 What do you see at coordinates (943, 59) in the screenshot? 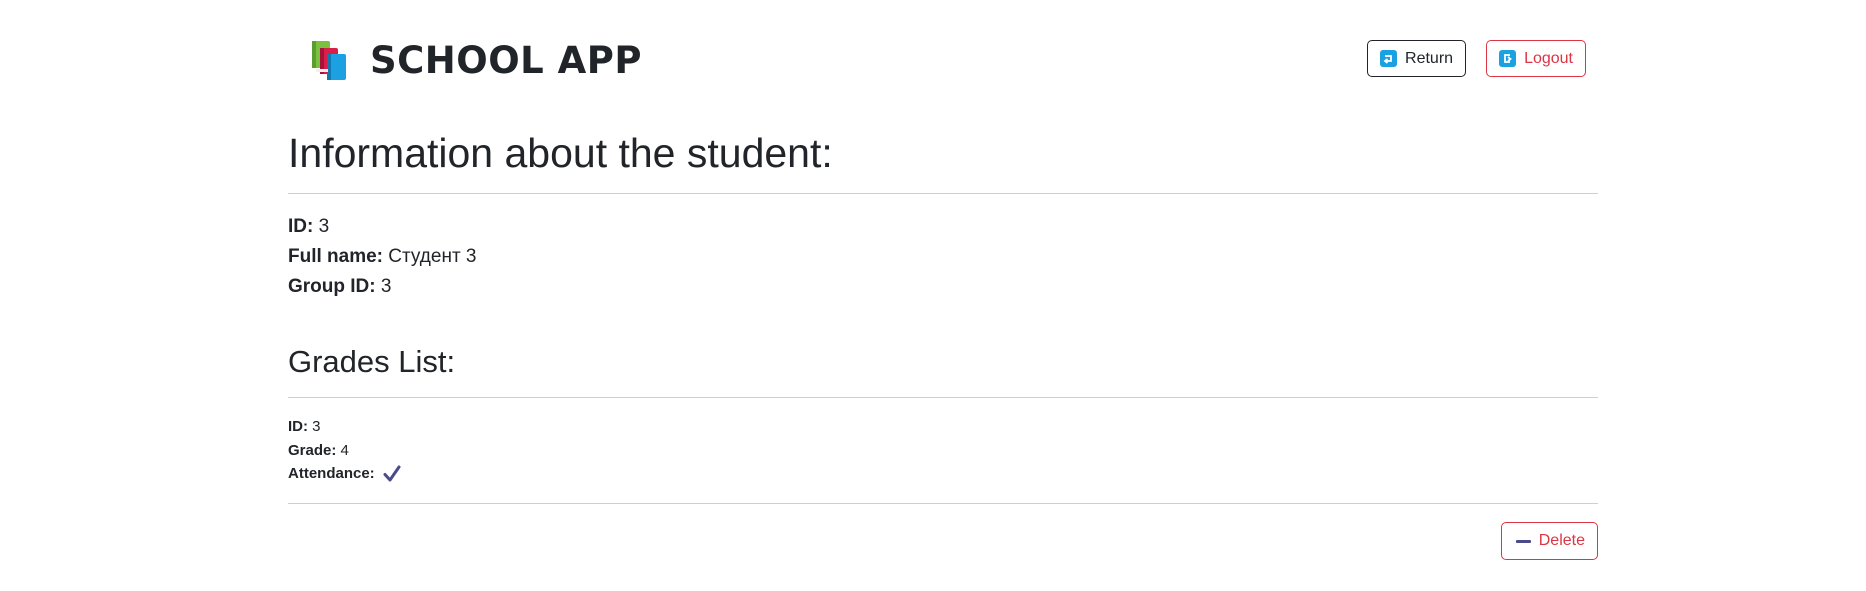
I see `navbar: SCHOOL APP Return Logout` at bounding box center [943, 59].